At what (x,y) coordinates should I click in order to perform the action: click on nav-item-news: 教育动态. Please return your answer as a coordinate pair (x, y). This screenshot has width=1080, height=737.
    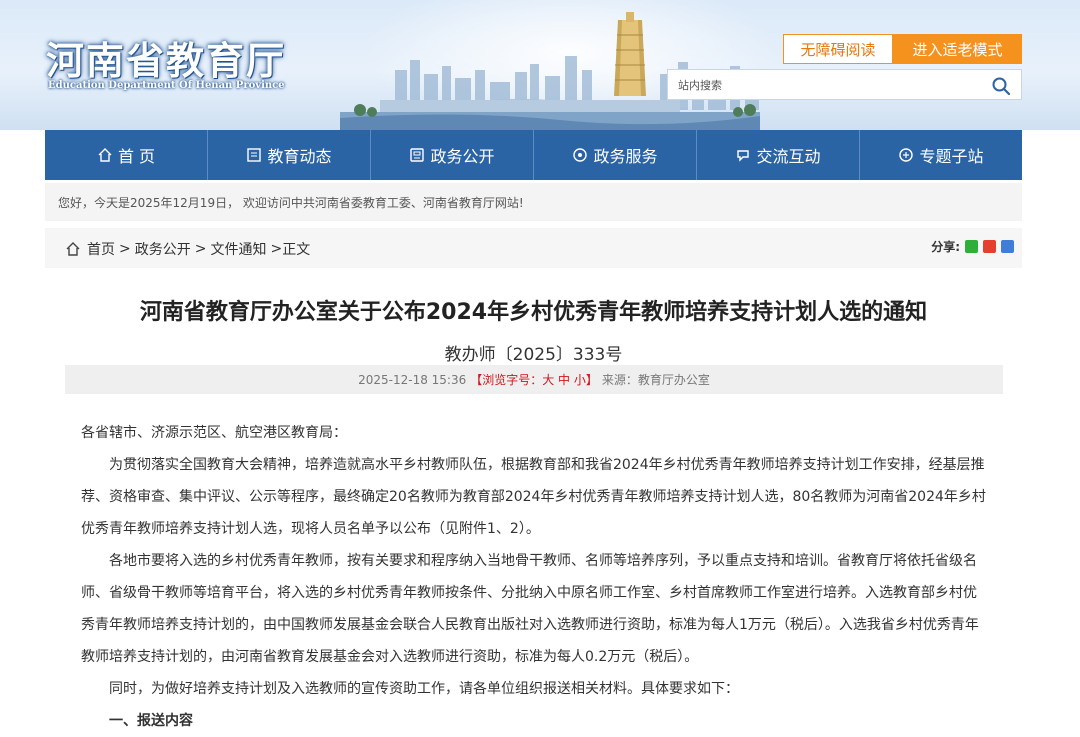
    Looking at the image, I should click on (289, 155).